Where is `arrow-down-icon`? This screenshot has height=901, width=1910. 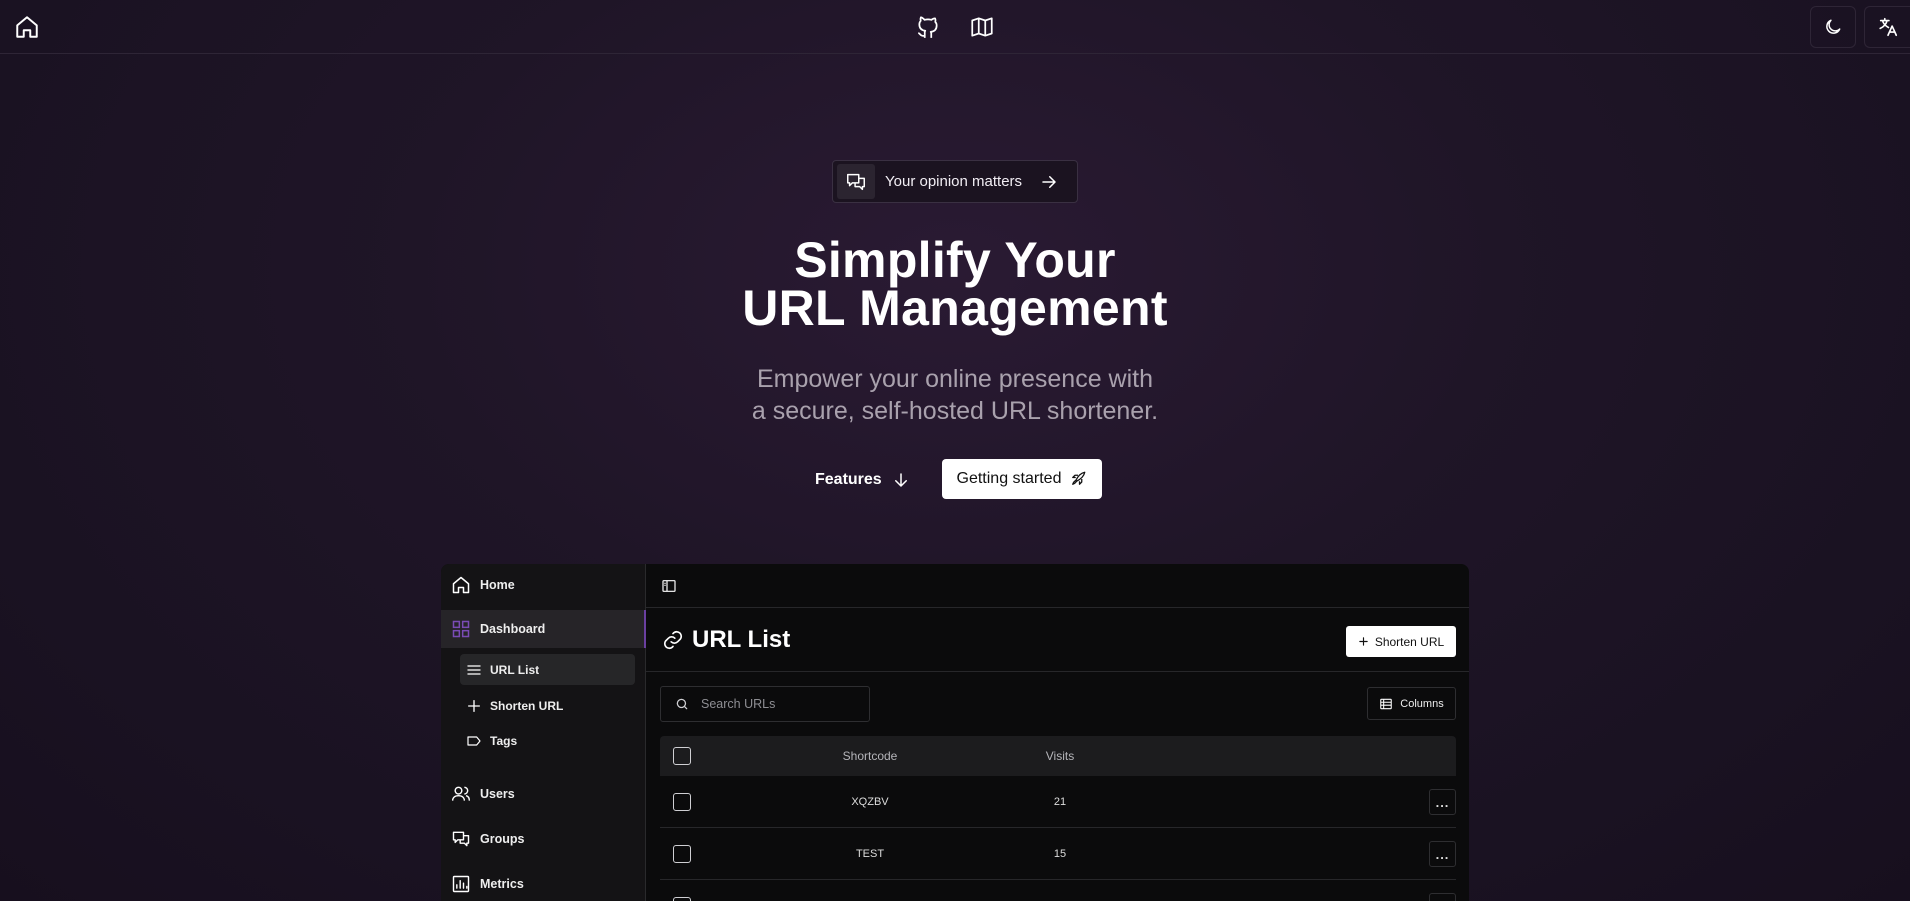 arrow-down-icon is located at coordinates (901, 480).